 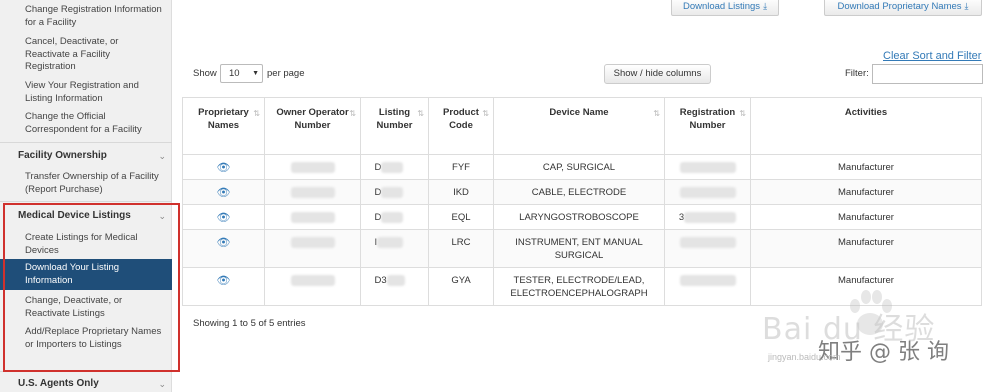 I want to click on col-product-code: Product Code ⇅, so click(x=461, y=126).